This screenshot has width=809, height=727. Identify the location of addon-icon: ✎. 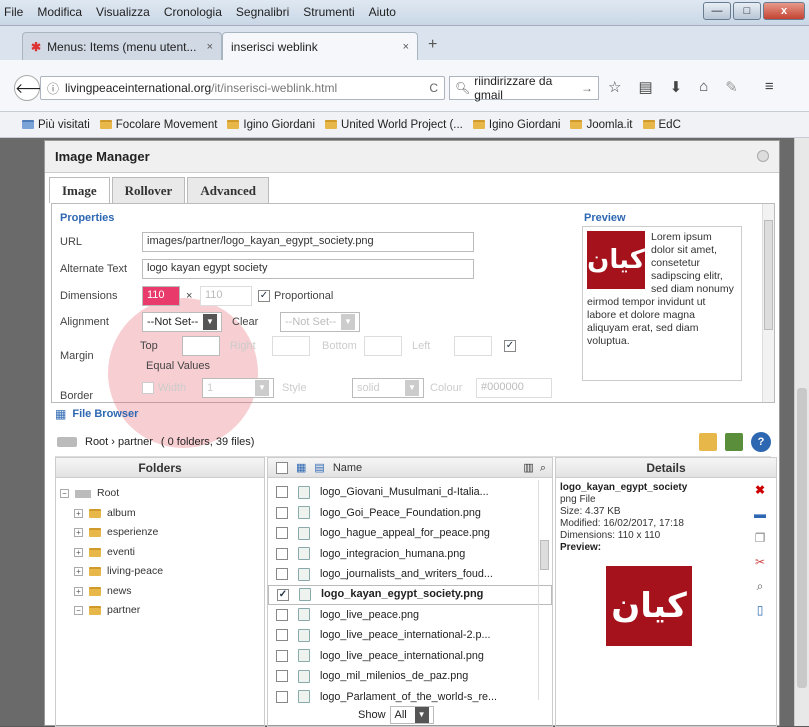
(731, 87).